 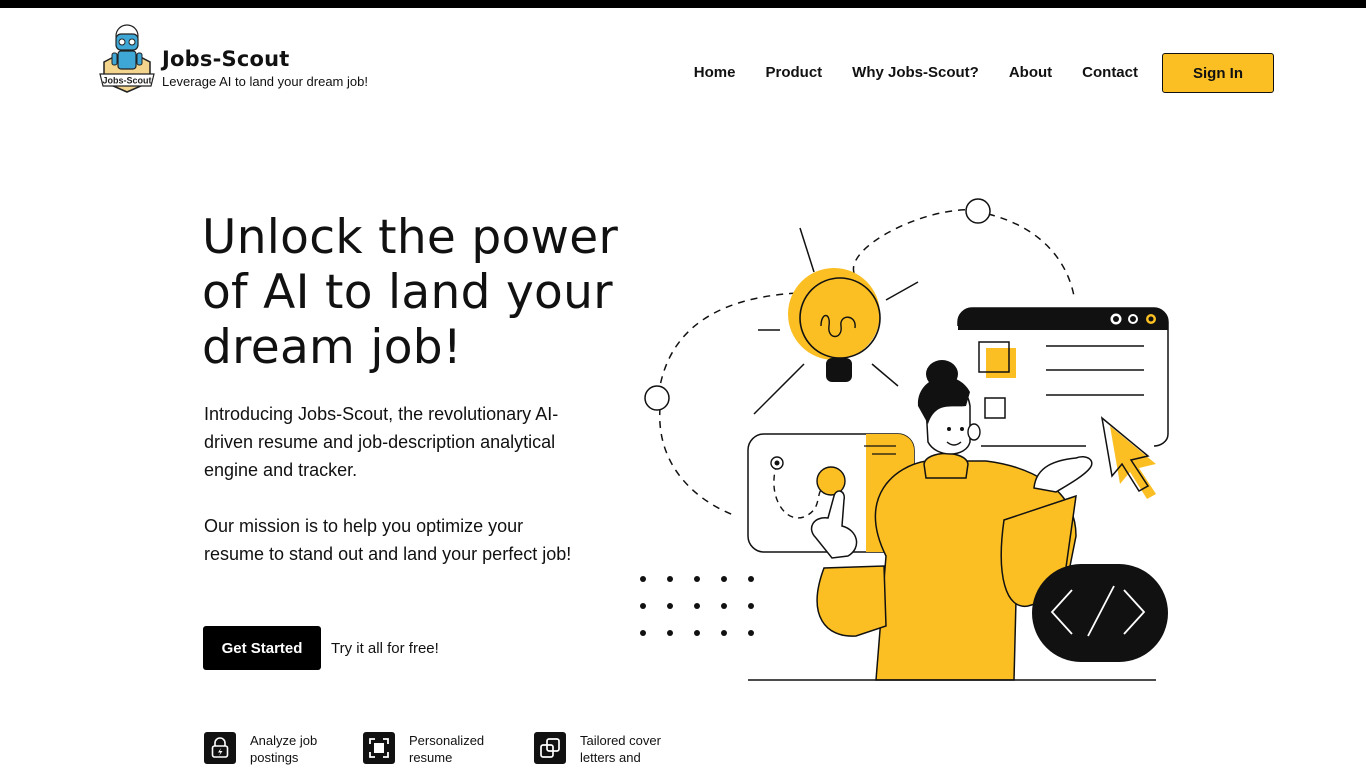 What do you see at coordinates (220, 748) in the screenshot?
I see `lock-bolt-icon` at bounding box center [220, 748].